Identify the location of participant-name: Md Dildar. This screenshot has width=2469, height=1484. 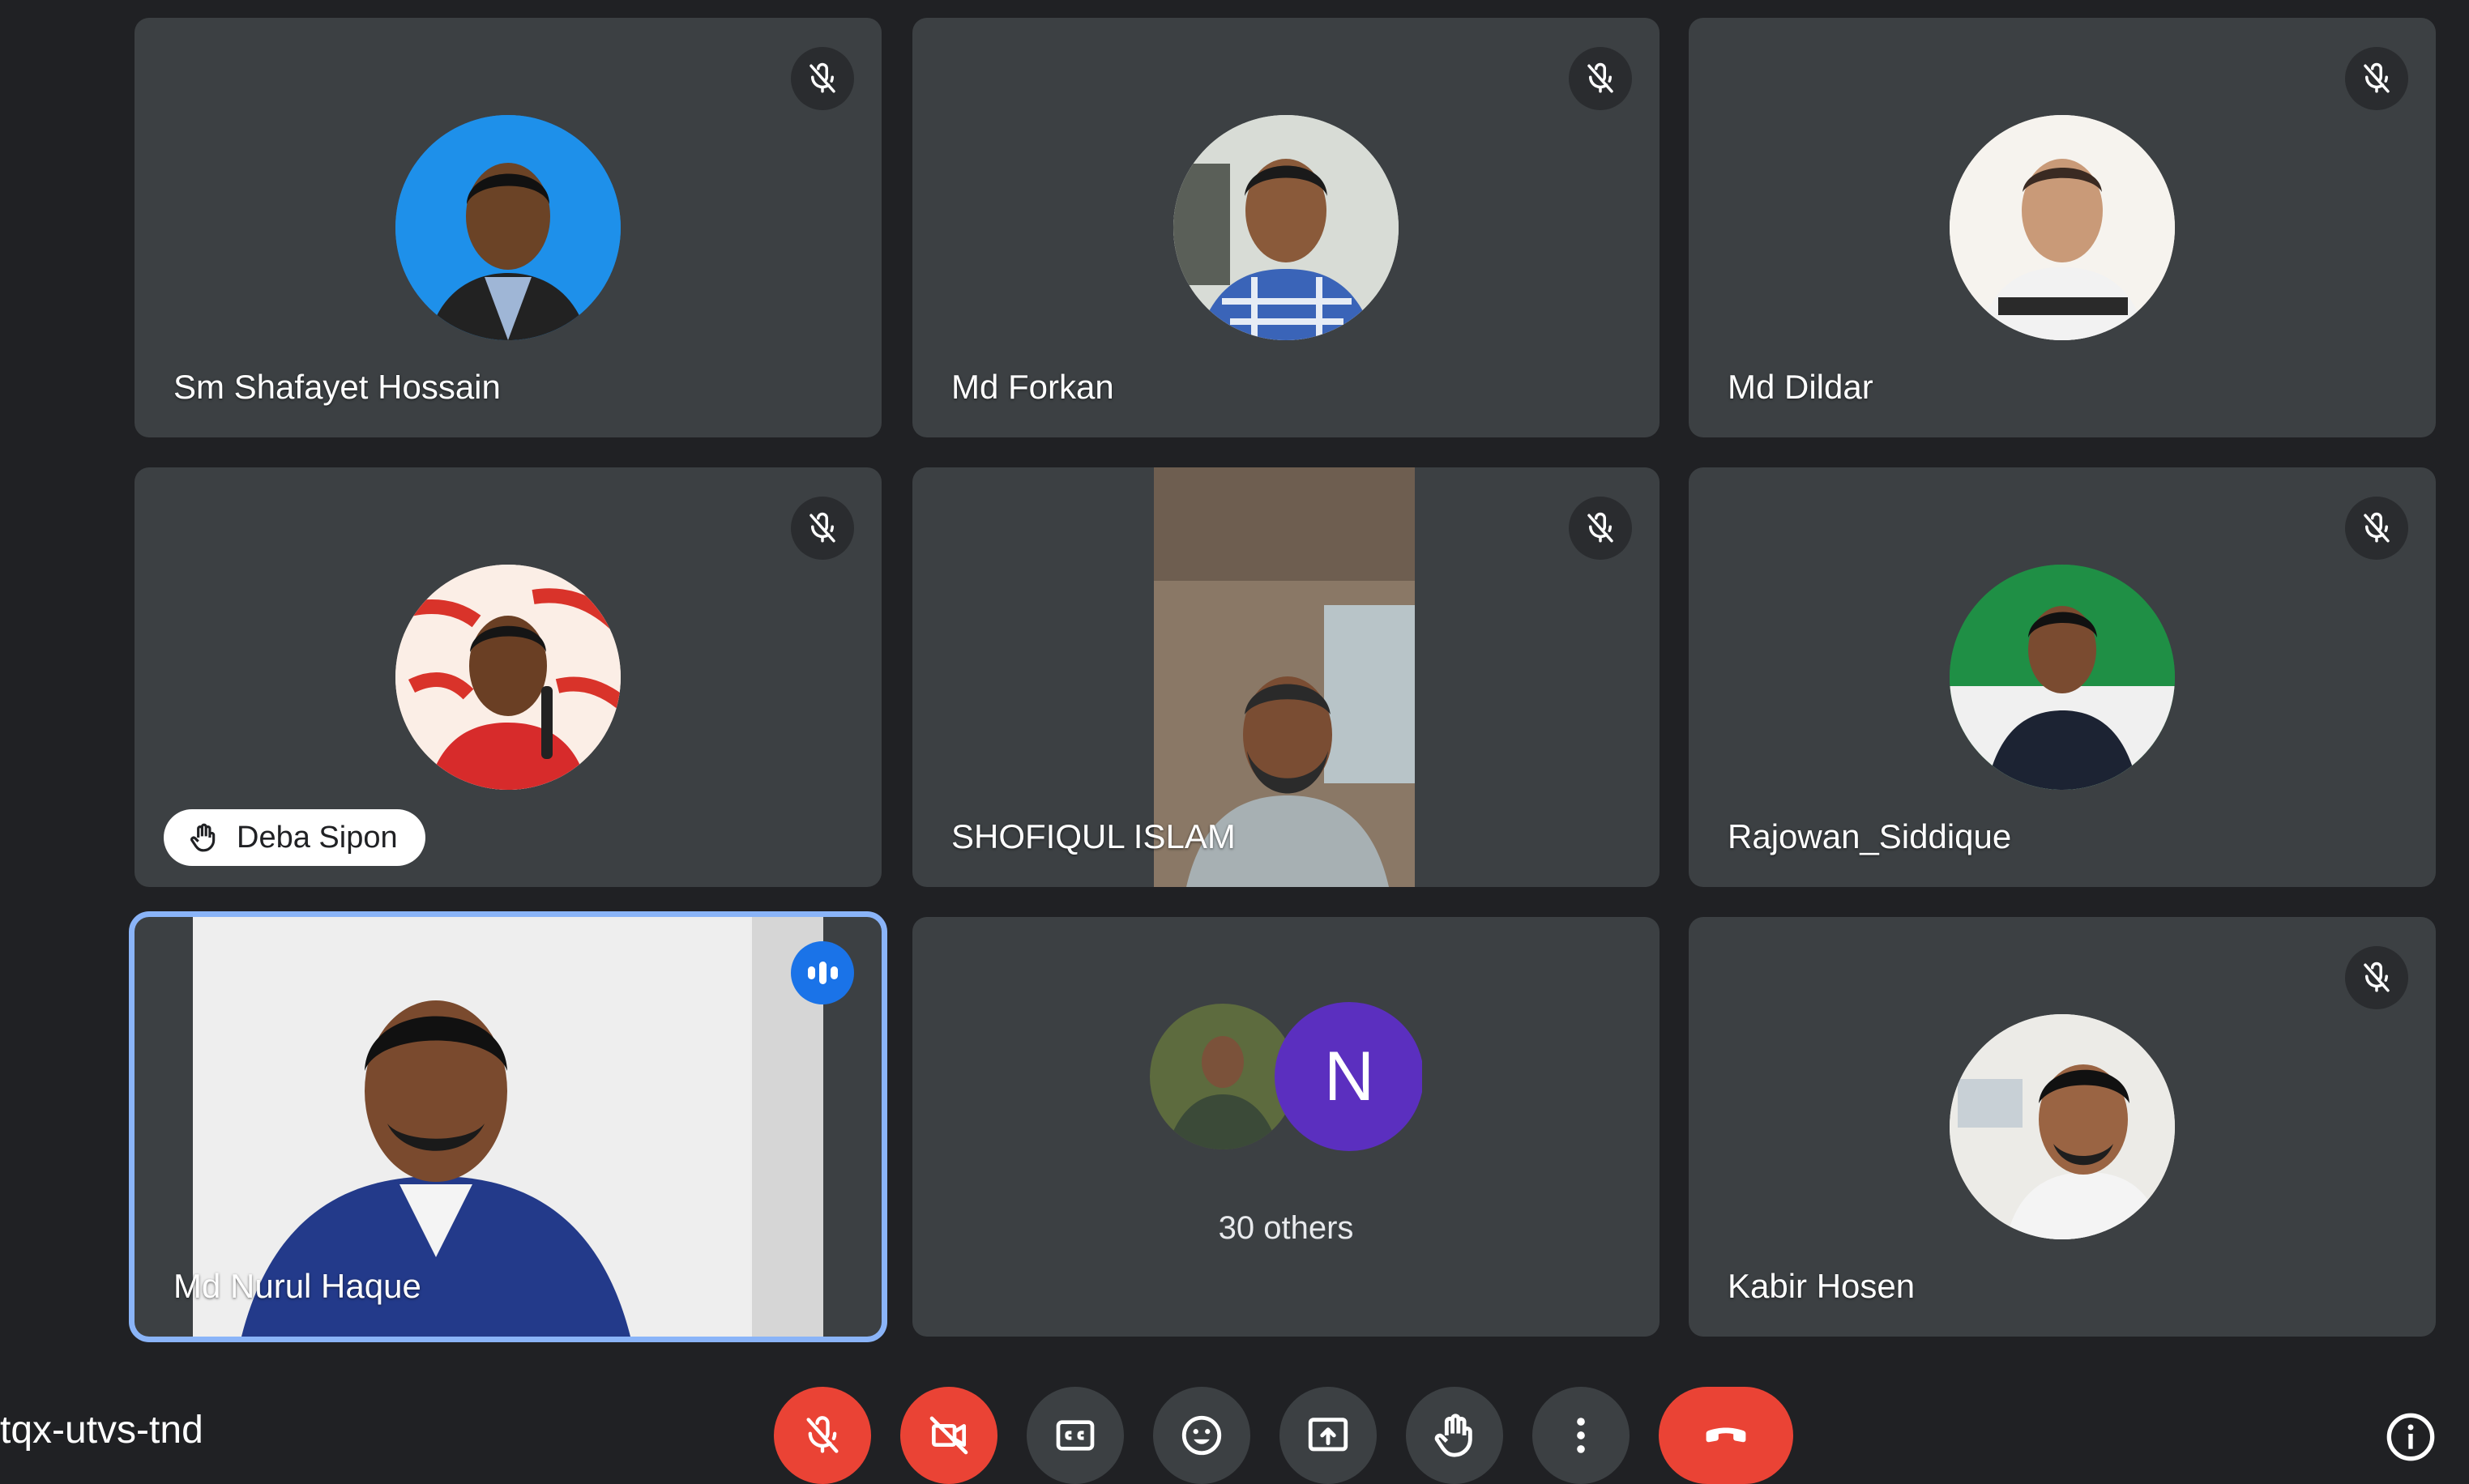
(1800, 387).